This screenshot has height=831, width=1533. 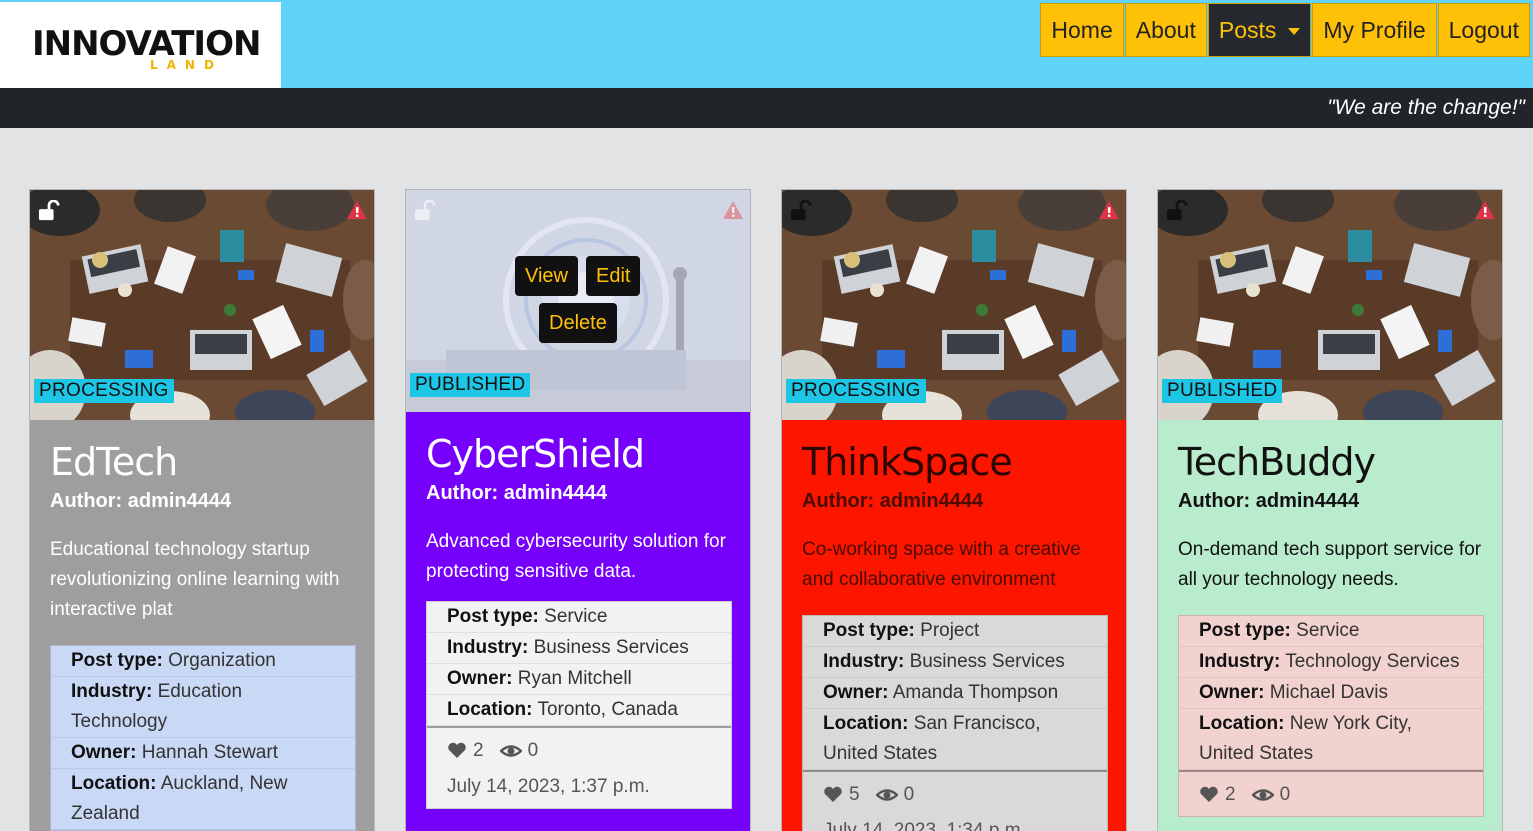 I want to click on slogan-bar: "We are the change!", so click(x=766, y=108).